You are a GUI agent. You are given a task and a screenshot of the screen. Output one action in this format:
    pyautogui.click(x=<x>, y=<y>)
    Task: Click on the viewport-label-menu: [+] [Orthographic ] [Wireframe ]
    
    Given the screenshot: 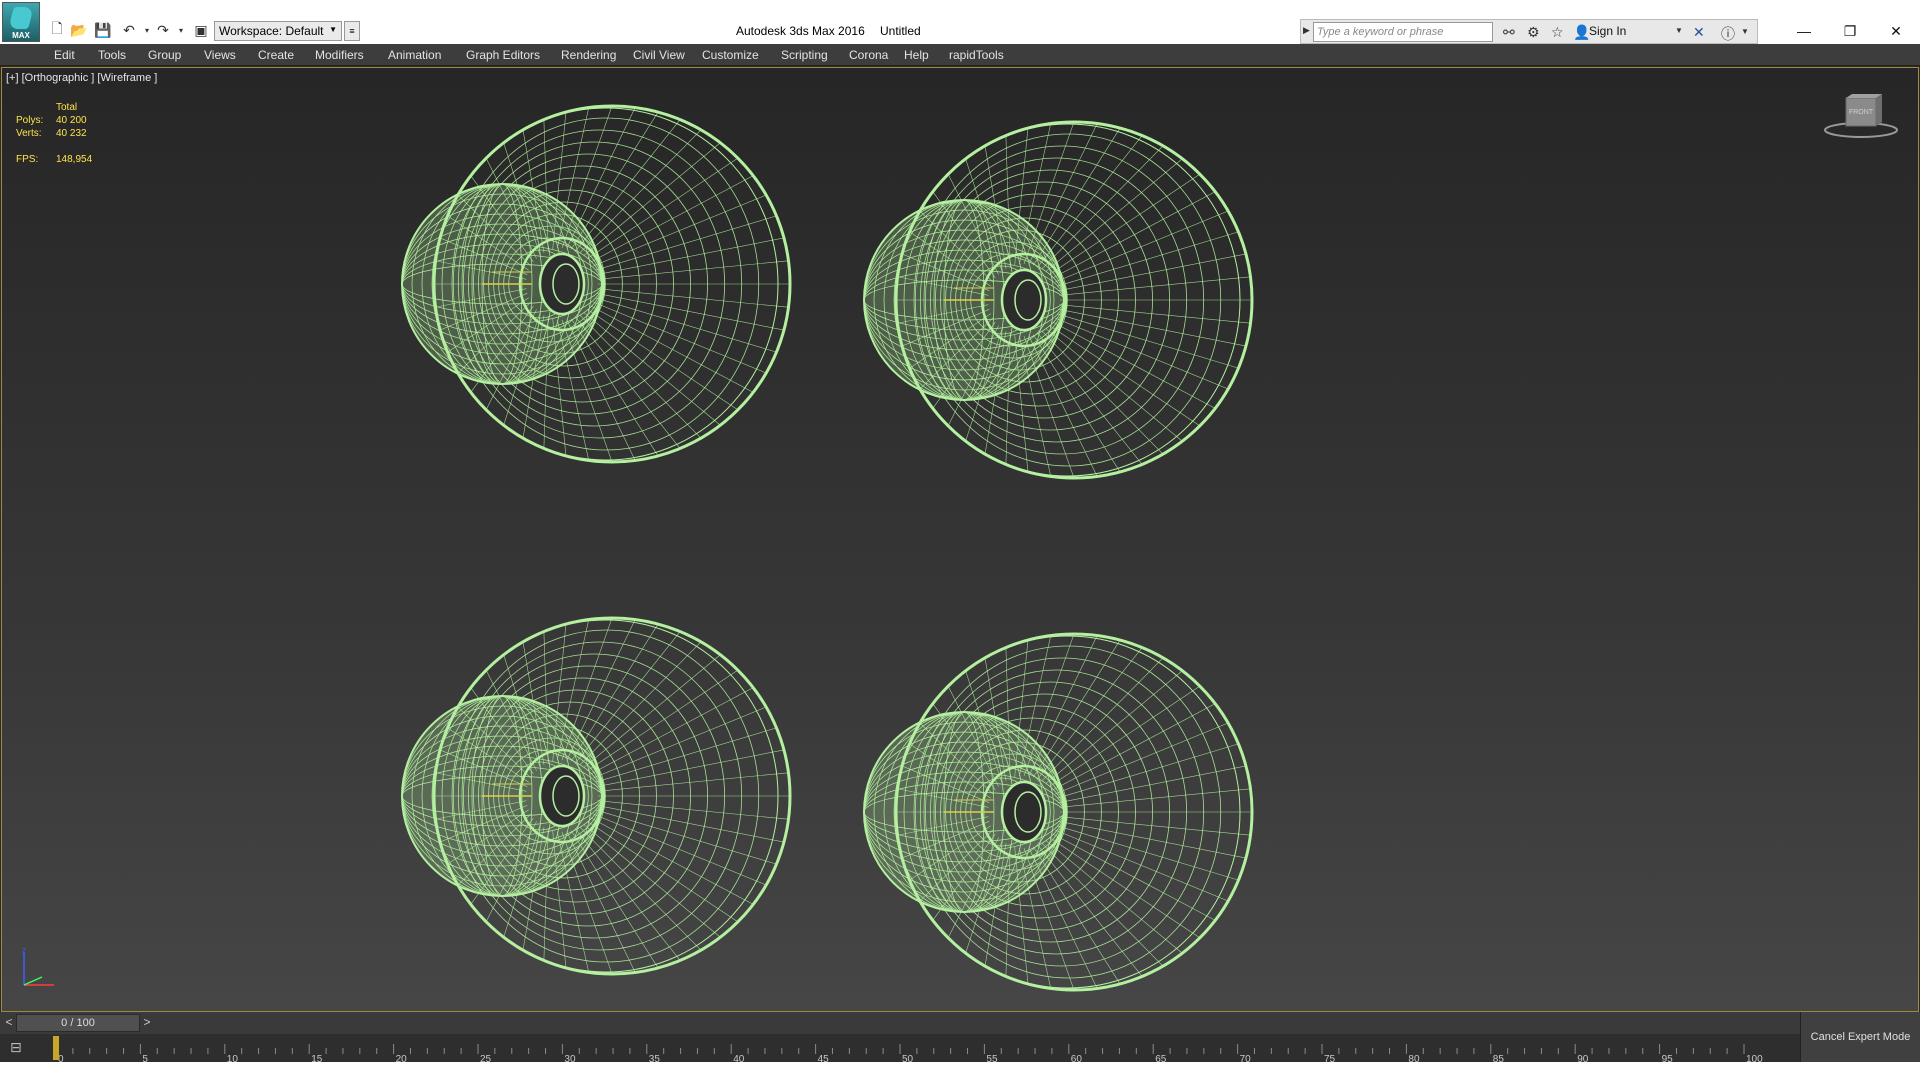 What is the action you would take?
    pyautogui.click(x=81, y=78)
    